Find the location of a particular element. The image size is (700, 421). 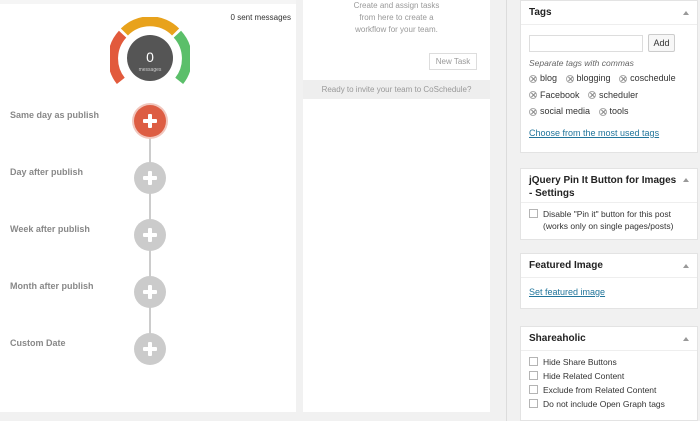

gauge-segment-red is located at coordinates (118, 57).